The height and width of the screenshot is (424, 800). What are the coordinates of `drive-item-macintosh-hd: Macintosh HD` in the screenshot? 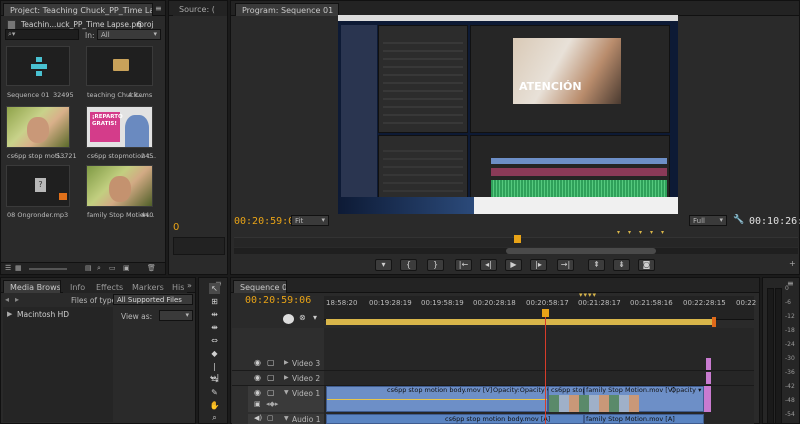 It's located at (43, 314).